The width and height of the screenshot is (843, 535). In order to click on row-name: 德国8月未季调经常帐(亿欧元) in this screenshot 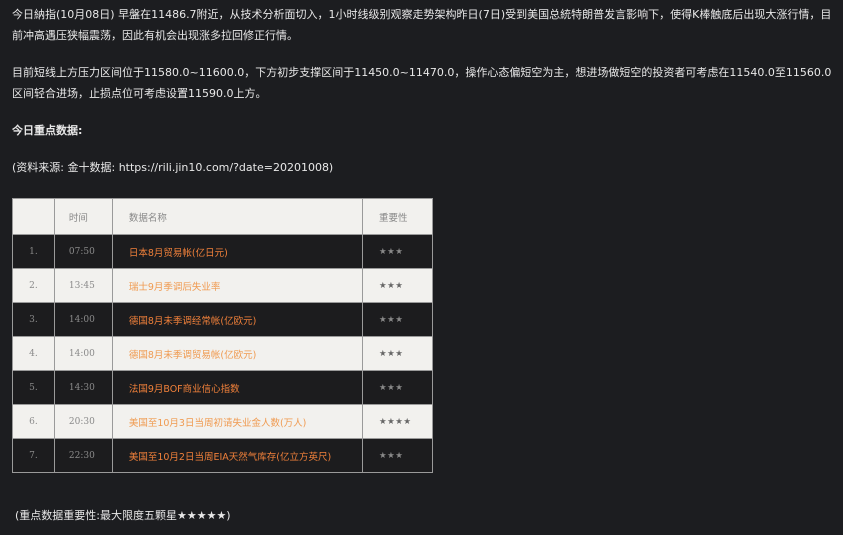, I will do `click(237, 319)`.